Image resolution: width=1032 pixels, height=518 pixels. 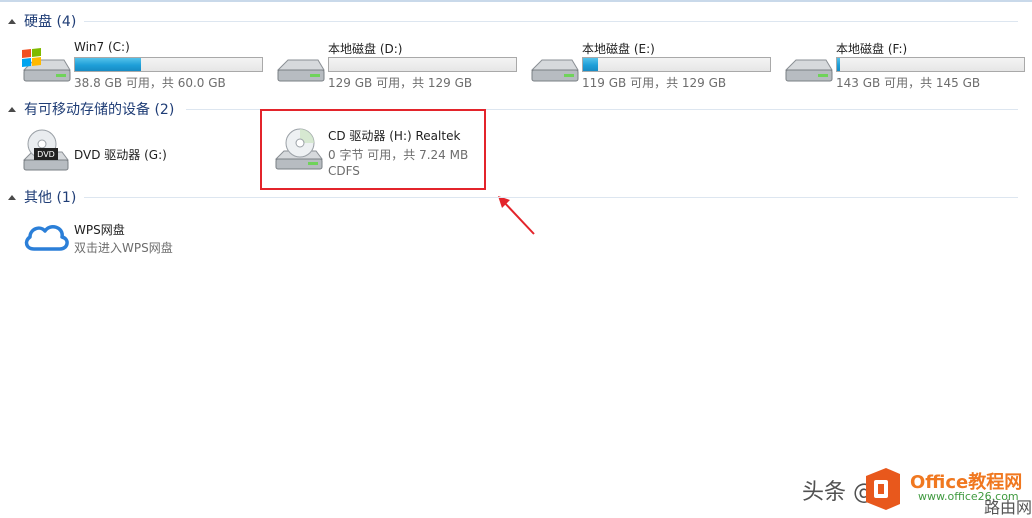 What do you see at coordinates (50, 22) in the screenshot?
I see `group-title: 硬盘 (4)` at bounding box center [50, 22].